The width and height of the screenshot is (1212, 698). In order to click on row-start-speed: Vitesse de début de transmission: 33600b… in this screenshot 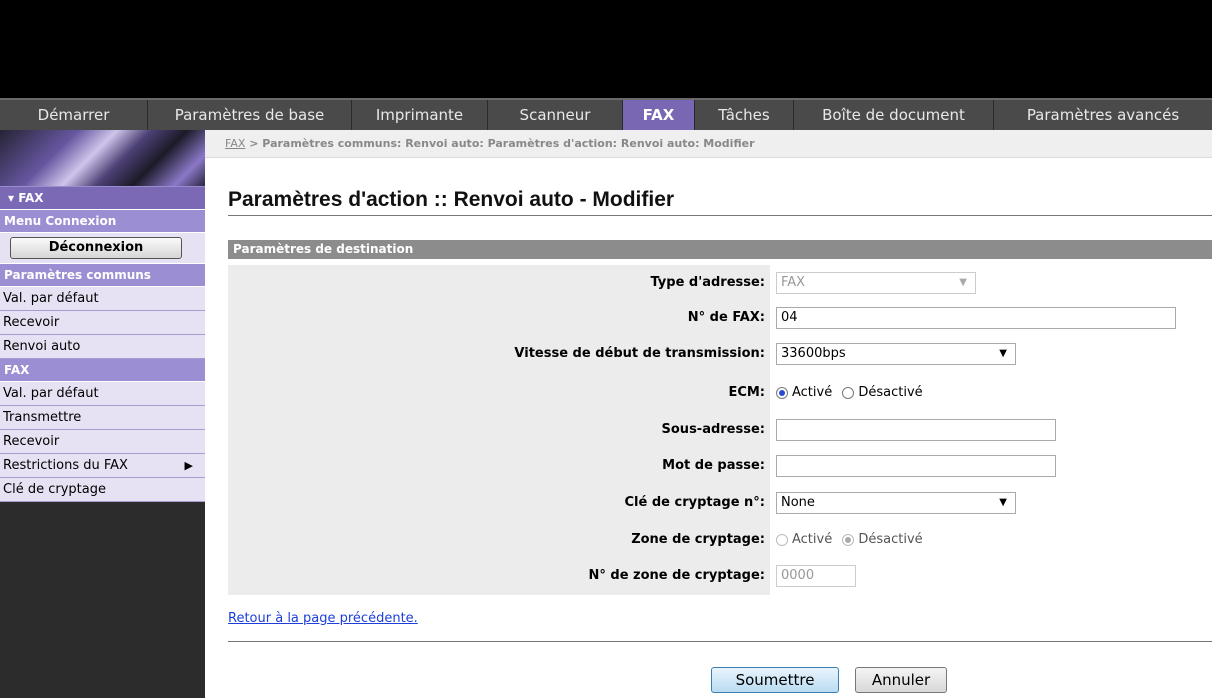, I will do `click(720, 354)`.